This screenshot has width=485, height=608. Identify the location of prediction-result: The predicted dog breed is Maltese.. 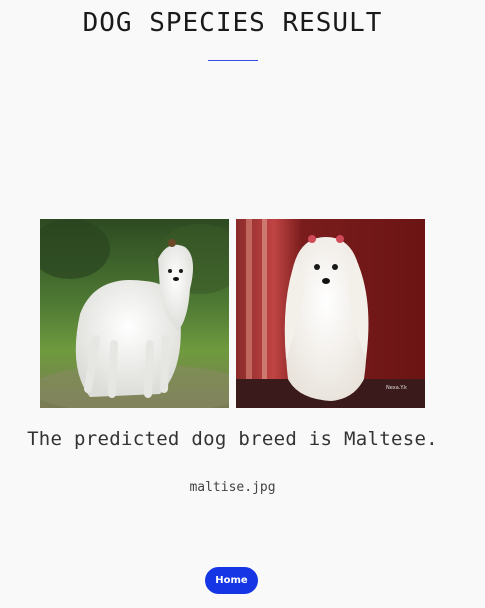
(232, 439).